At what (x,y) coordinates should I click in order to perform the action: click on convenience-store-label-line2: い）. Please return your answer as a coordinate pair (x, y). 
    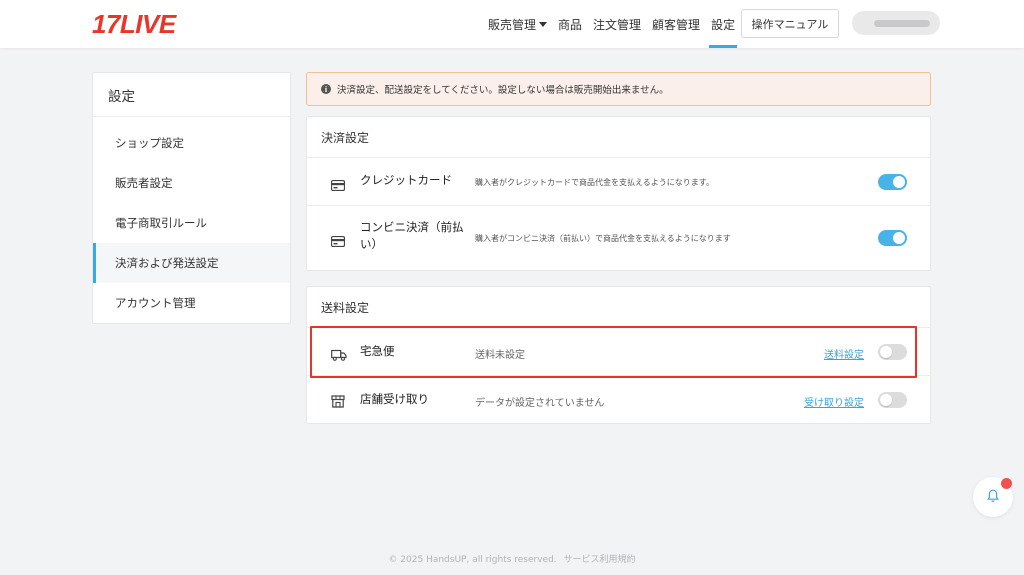
    Looking at the image, I should click on (371, 244).